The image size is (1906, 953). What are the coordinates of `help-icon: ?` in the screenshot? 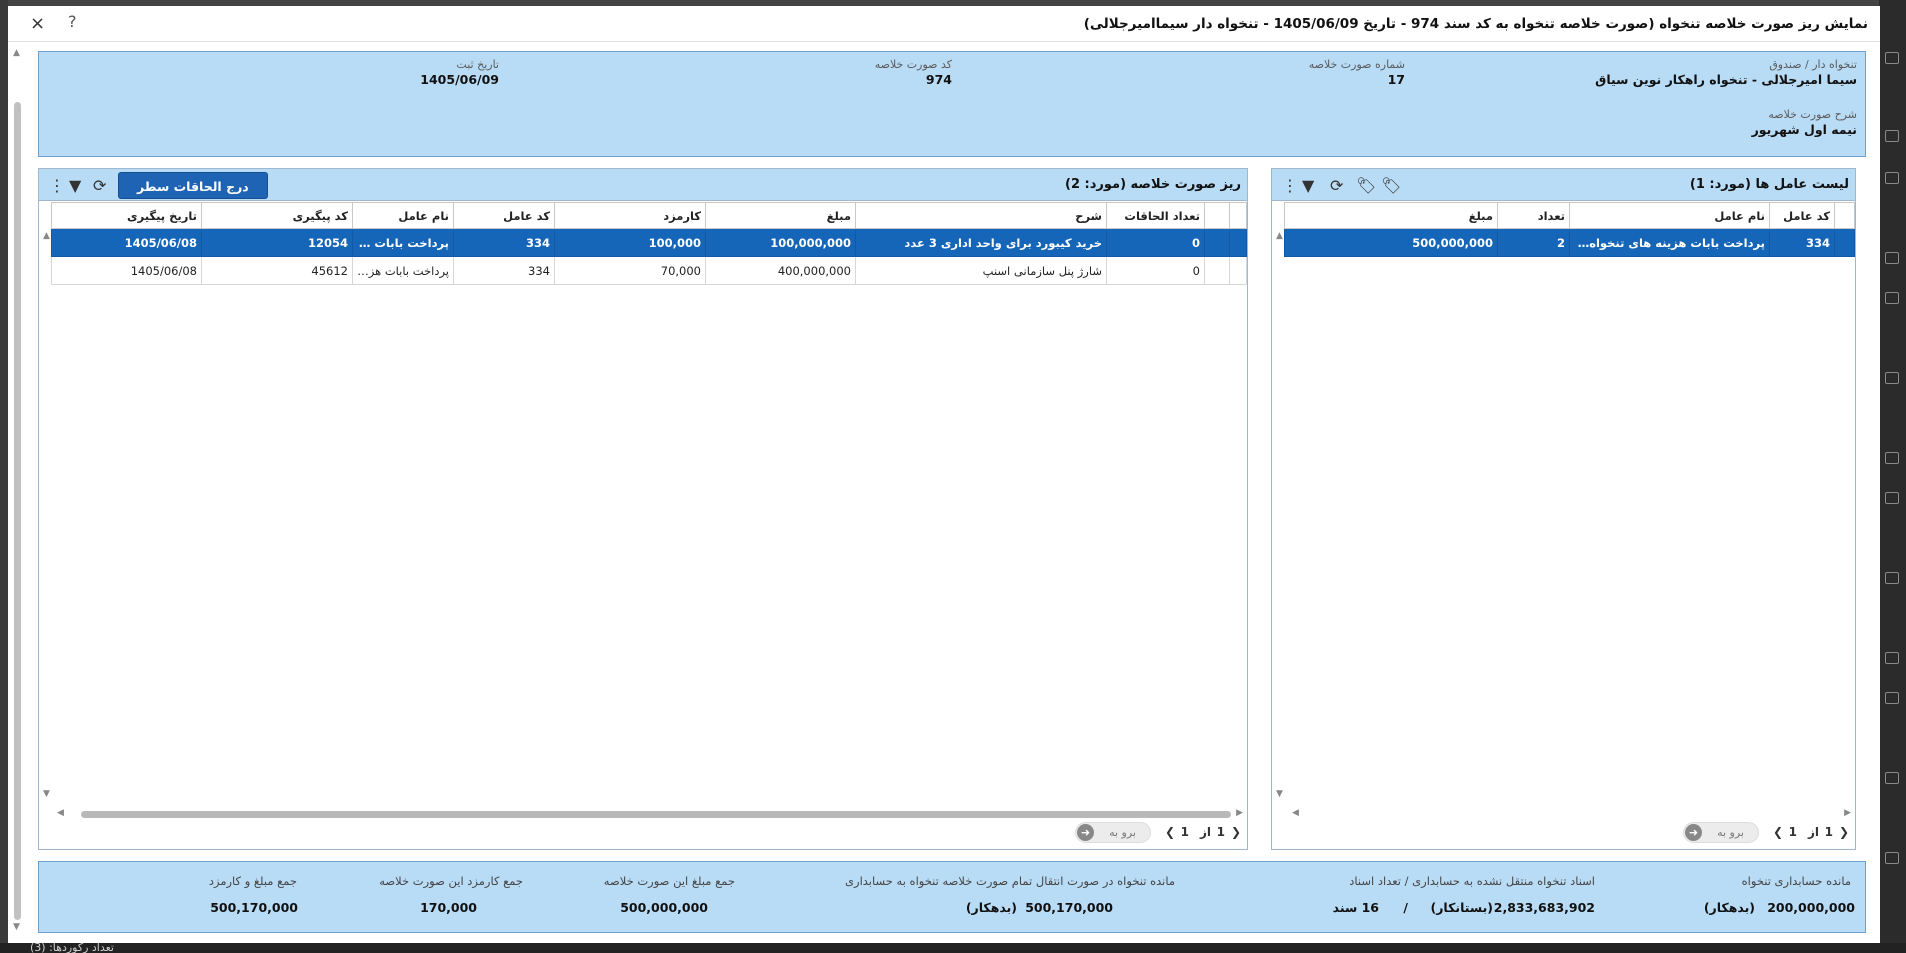 It's located at (72, 21).